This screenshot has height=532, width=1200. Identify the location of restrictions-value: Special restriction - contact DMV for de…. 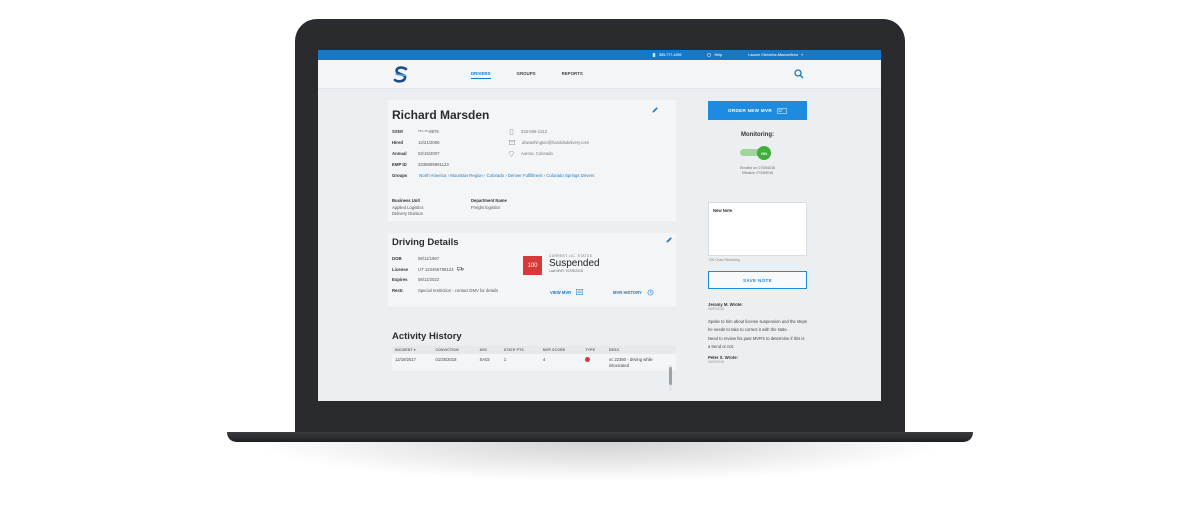
(458, 290).